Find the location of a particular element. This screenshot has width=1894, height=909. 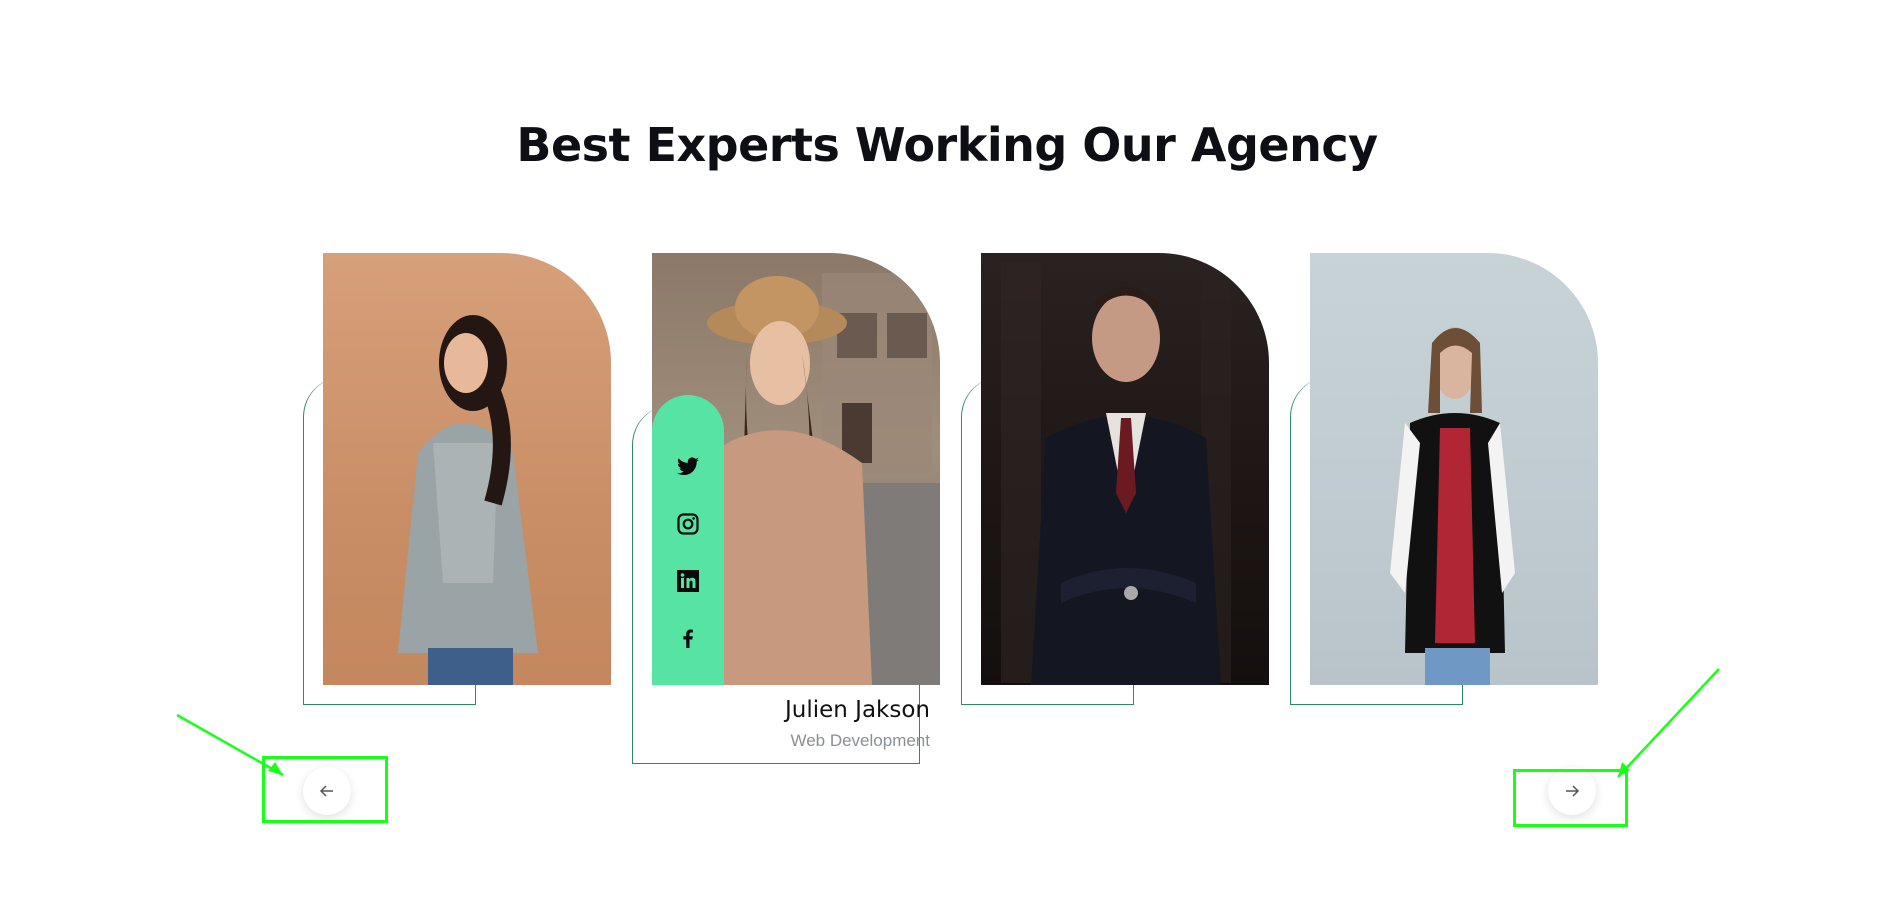

annotation-arrows is located at coordinates (948, 723).